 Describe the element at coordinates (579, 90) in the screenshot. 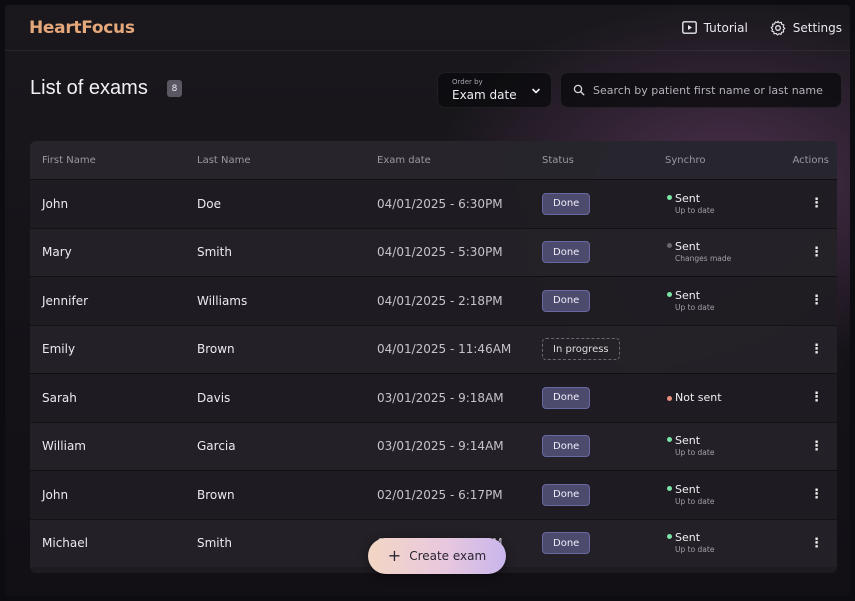

I see `search-icon` at that location.